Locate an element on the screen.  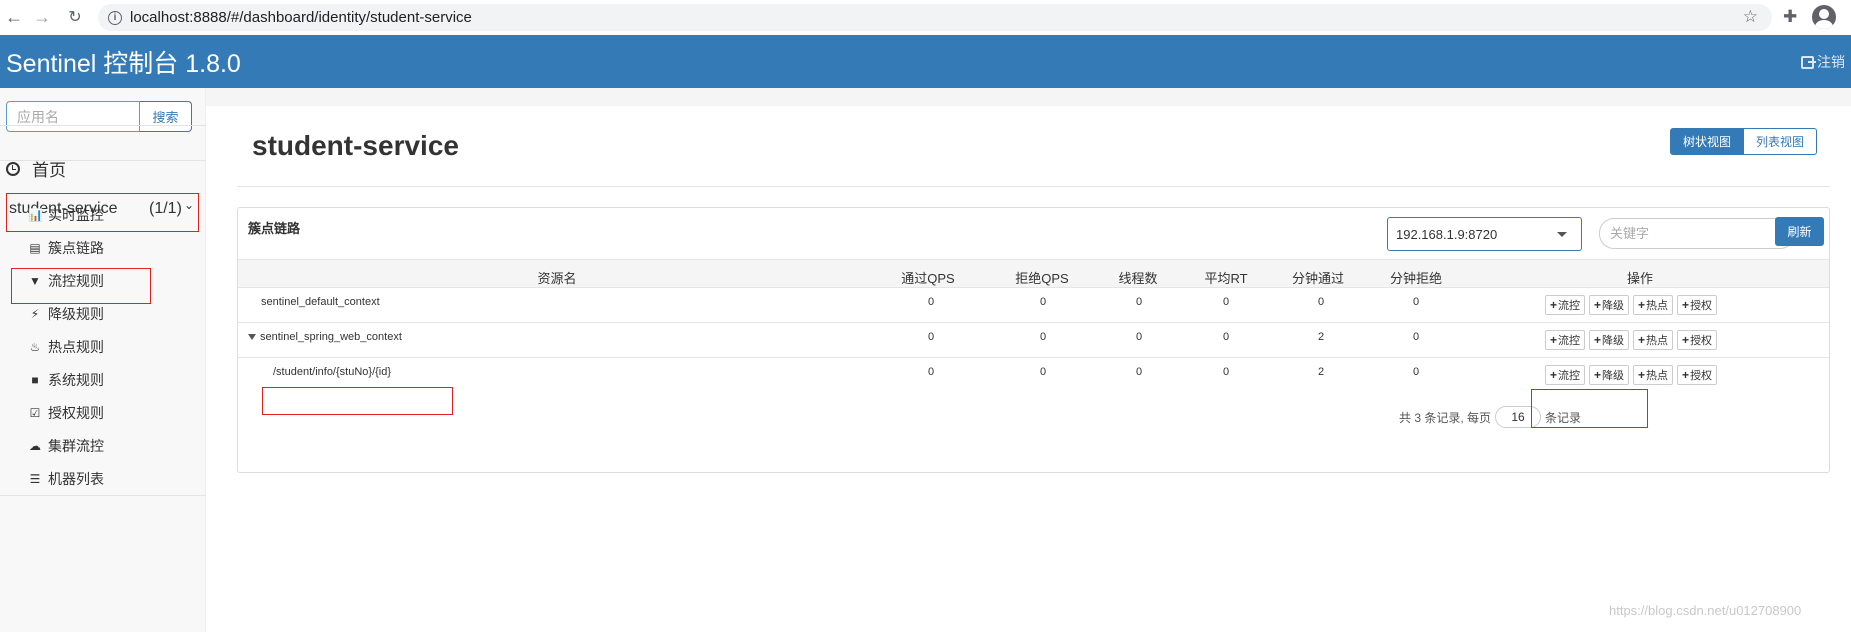
menu-label: 热点规则 is located at coordinates (76, 347).